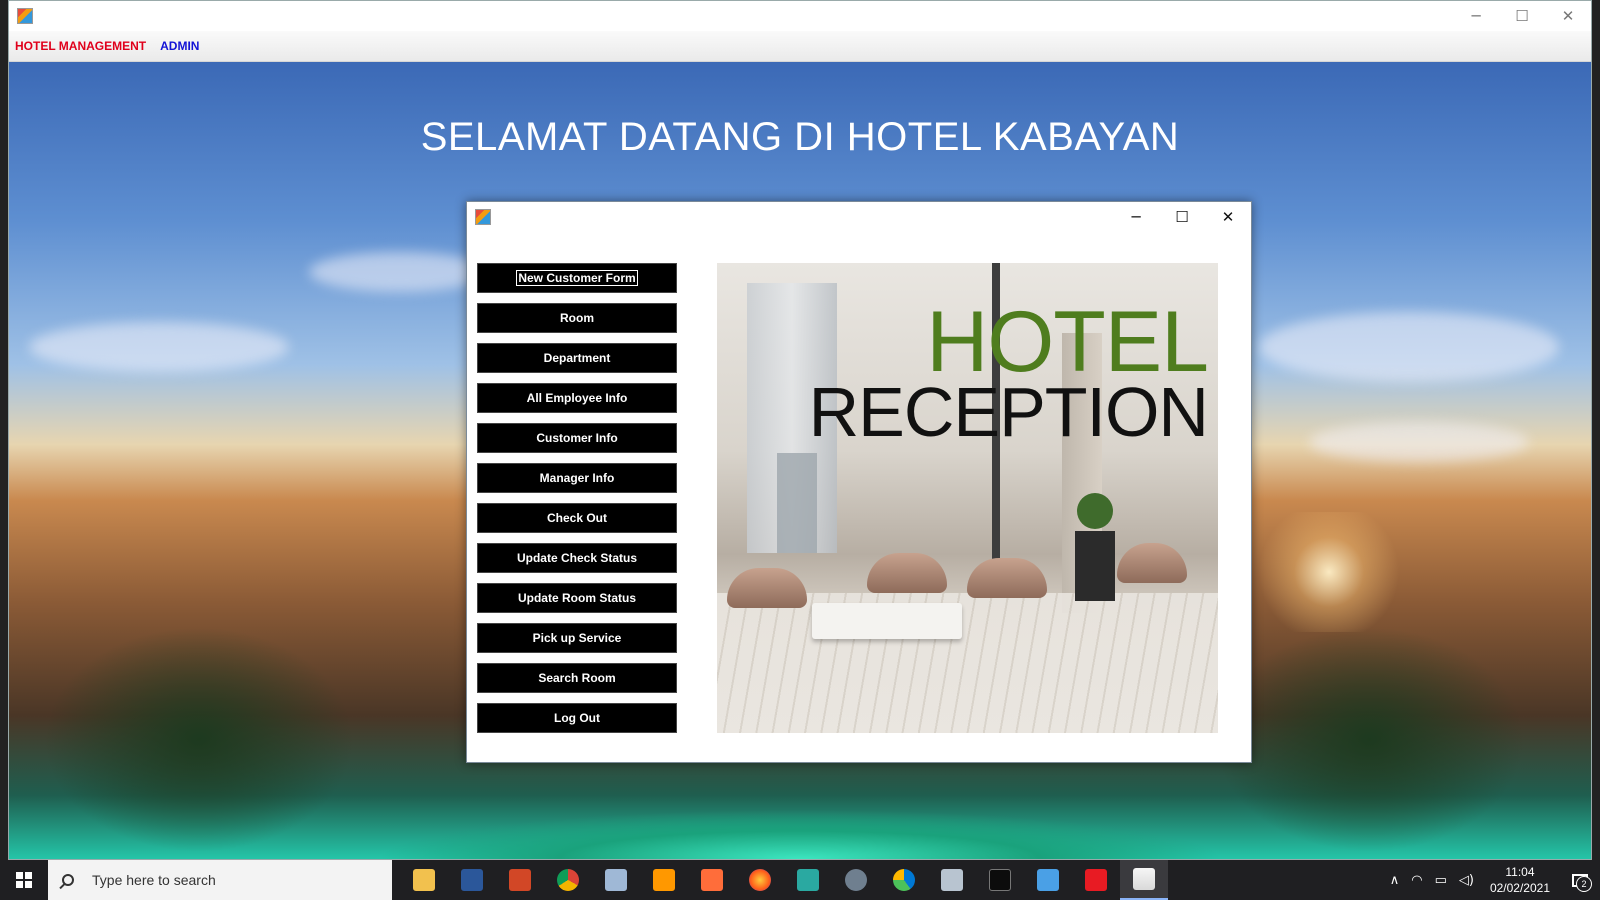  What do you see at coordinates (1136, 217) in the screenshot?
I see `dialog-minimize-button: ─` at bounding box center [1136, 217].